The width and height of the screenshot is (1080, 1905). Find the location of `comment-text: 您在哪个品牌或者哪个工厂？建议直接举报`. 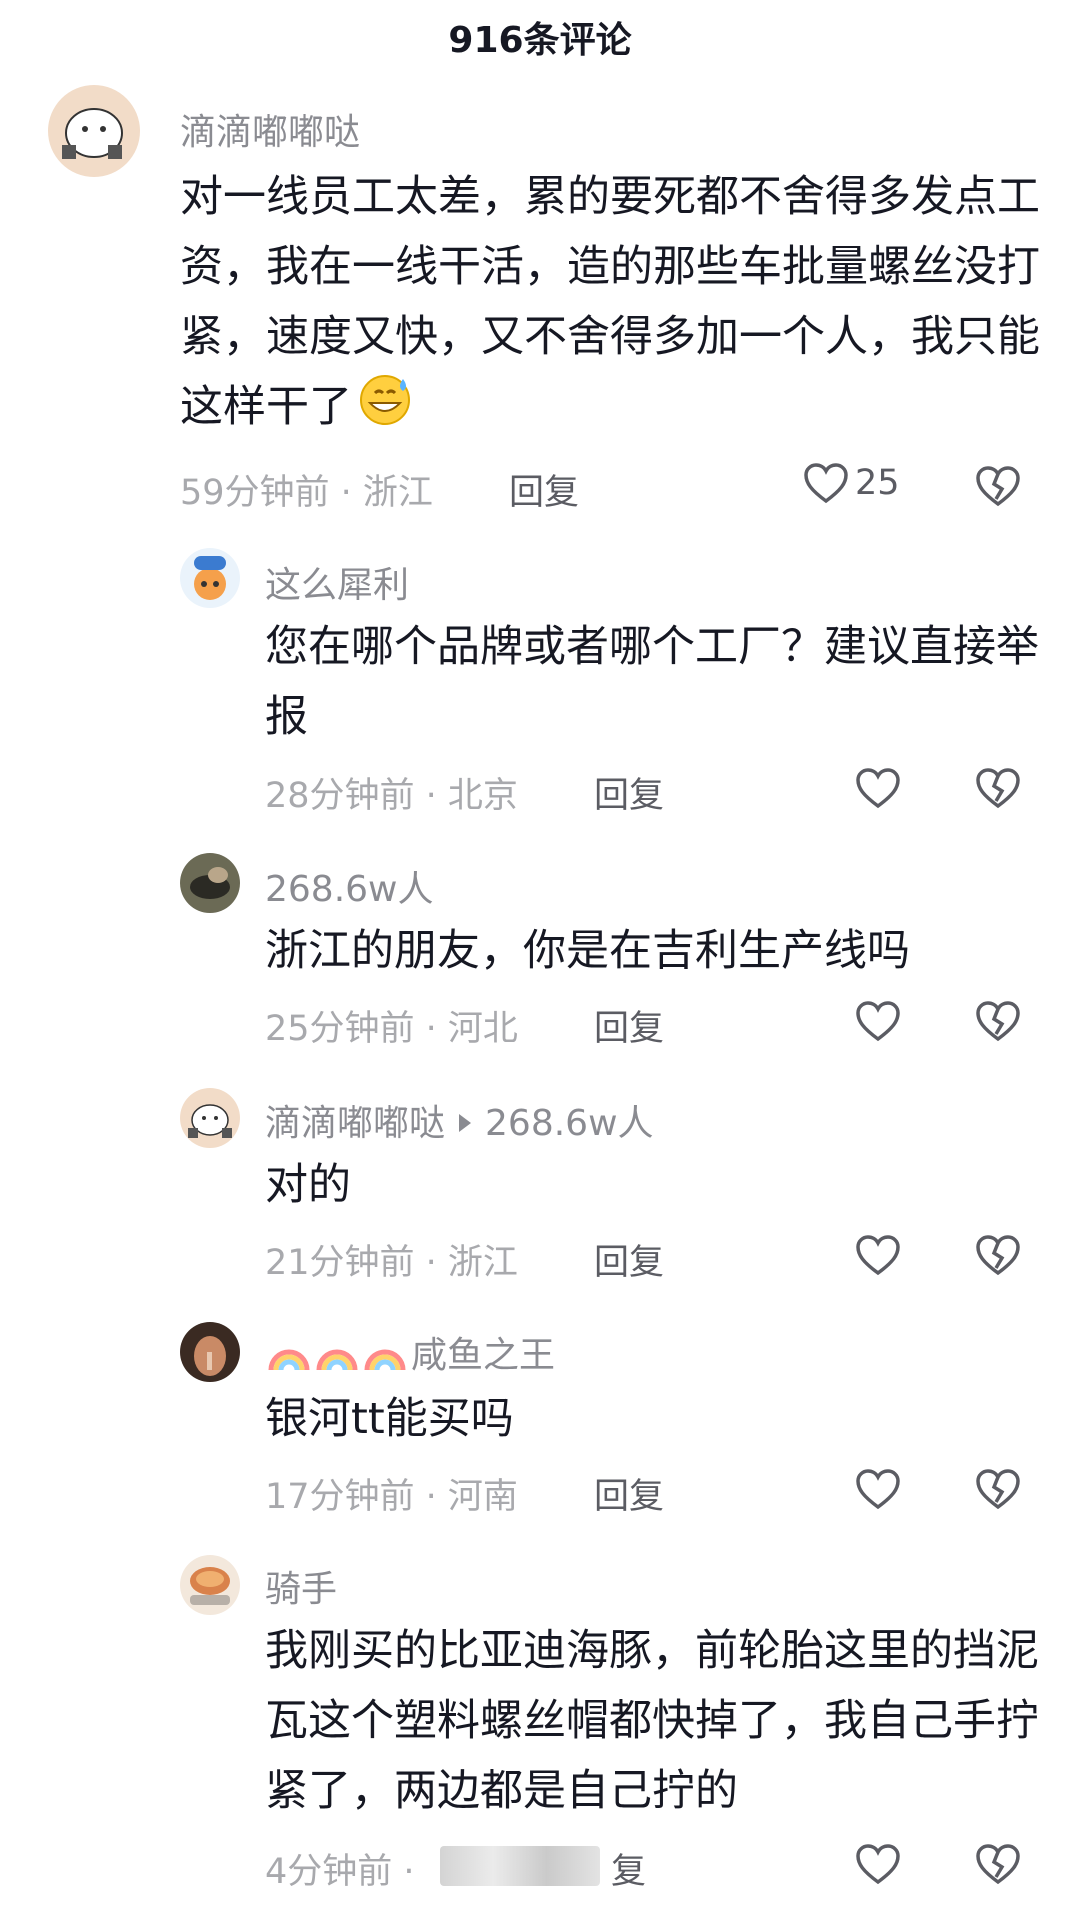

comment-text: 您在哪个品牌或者哪个工厂？建议直接举报 is located at coordinates (652, 682).